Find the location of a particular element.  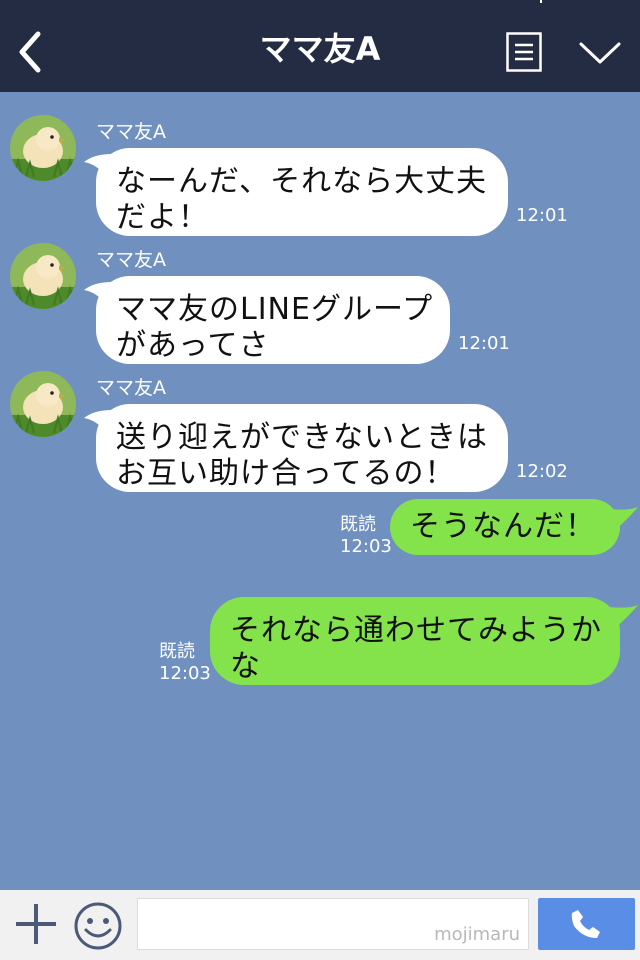

message-text: 送り迎えができないときは is located at coordinates (302, 437).